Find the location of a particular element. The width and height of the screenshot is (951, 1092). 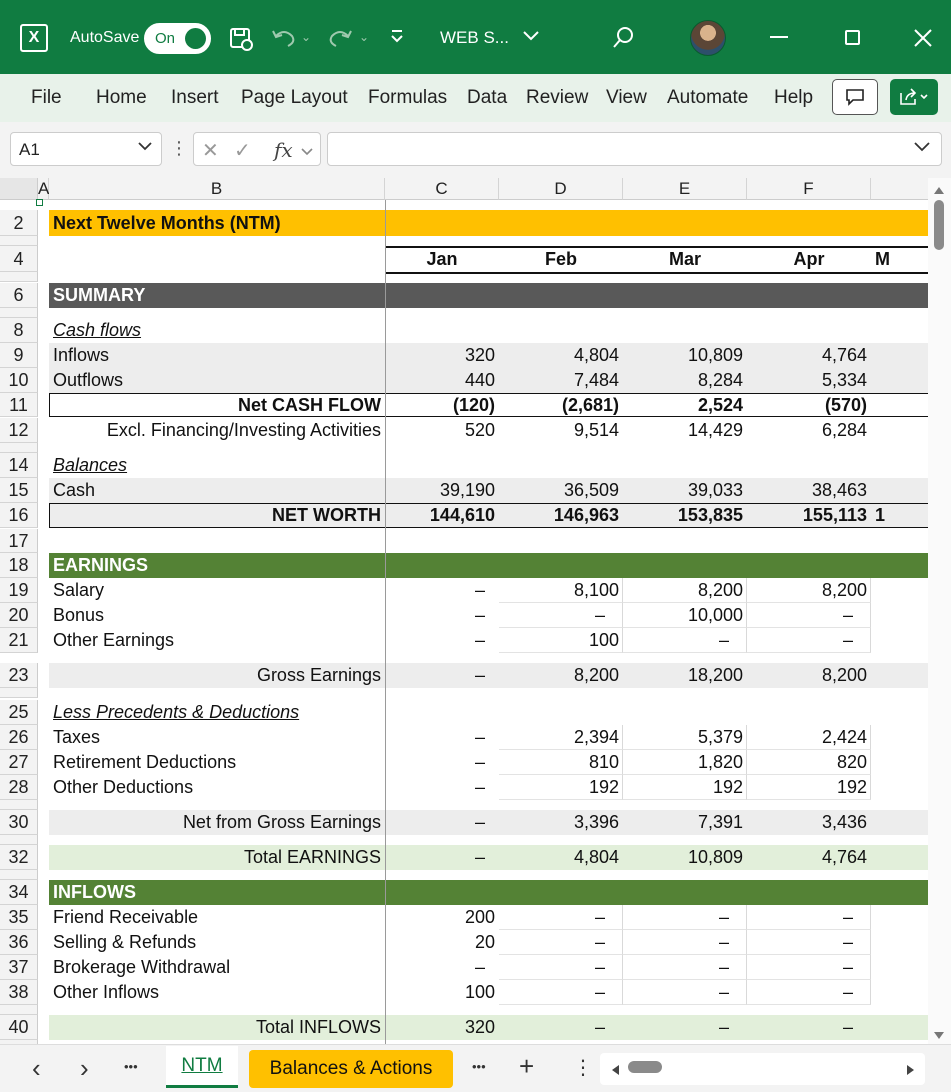

cell-f35: – is located at coordinates (809, 917).